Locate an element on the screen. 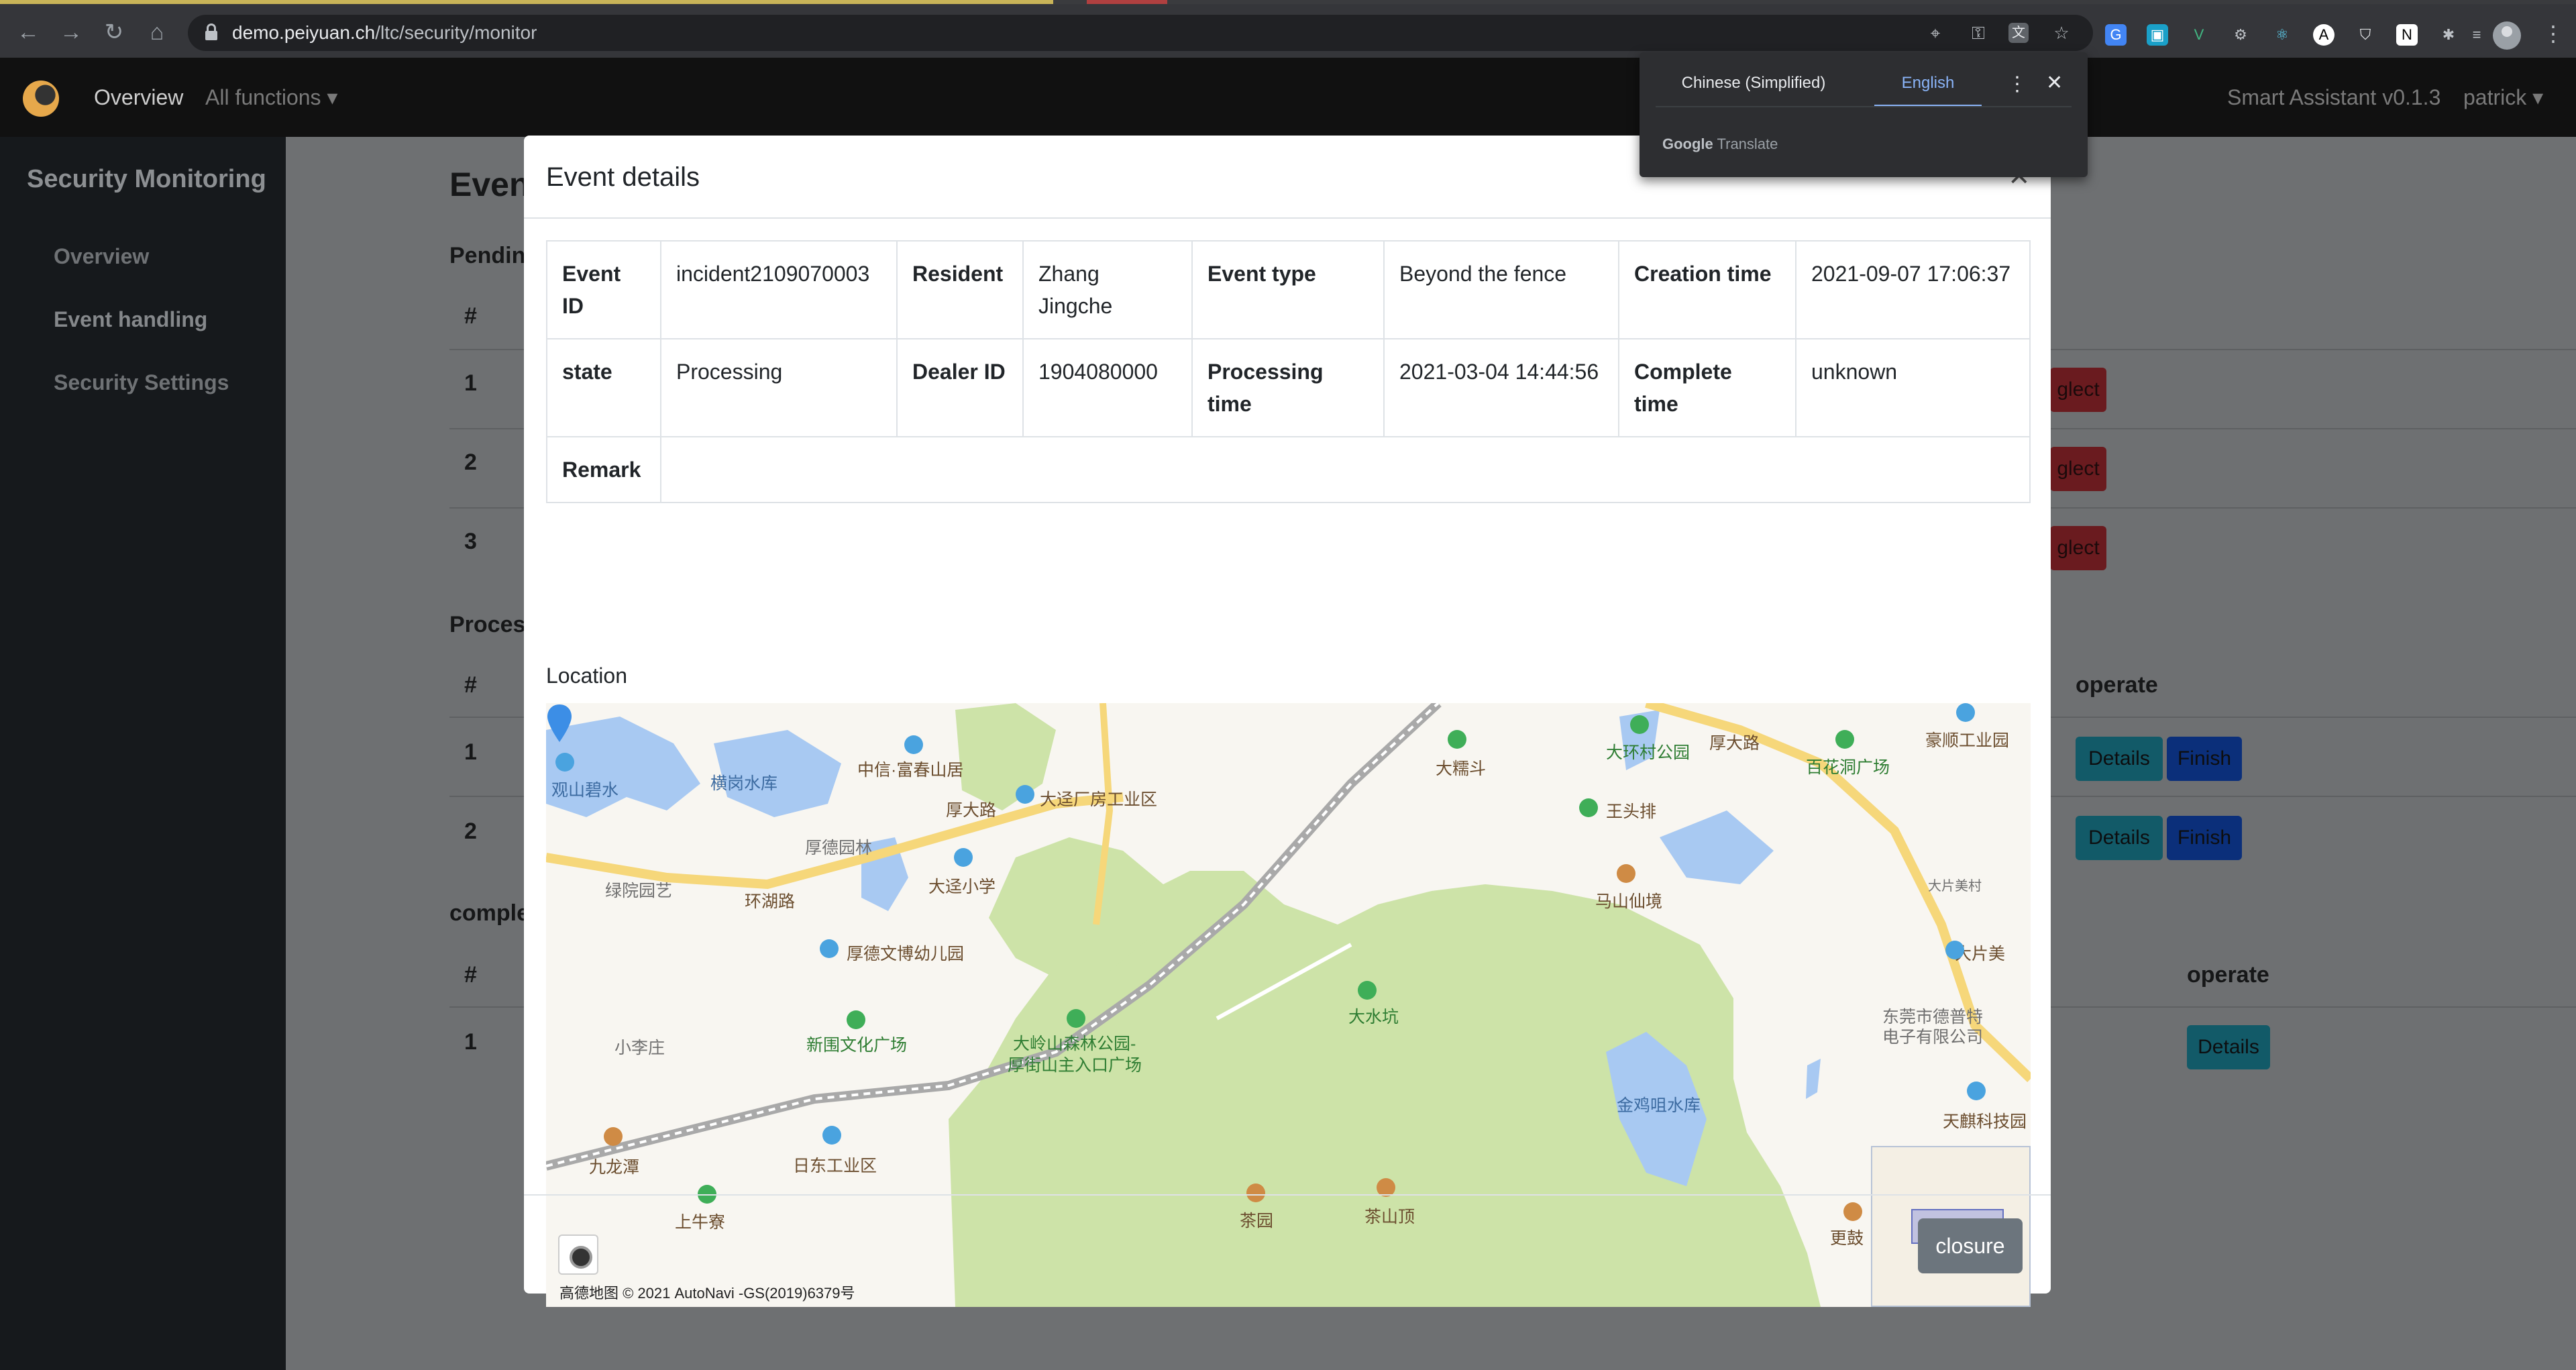  event-type-value: Beyond the fence is located at coordinates (1501, 289).